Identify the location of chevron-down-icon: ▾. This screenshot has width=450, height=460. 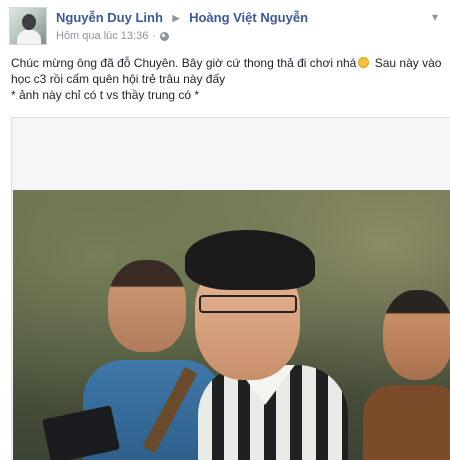
(435, 17).